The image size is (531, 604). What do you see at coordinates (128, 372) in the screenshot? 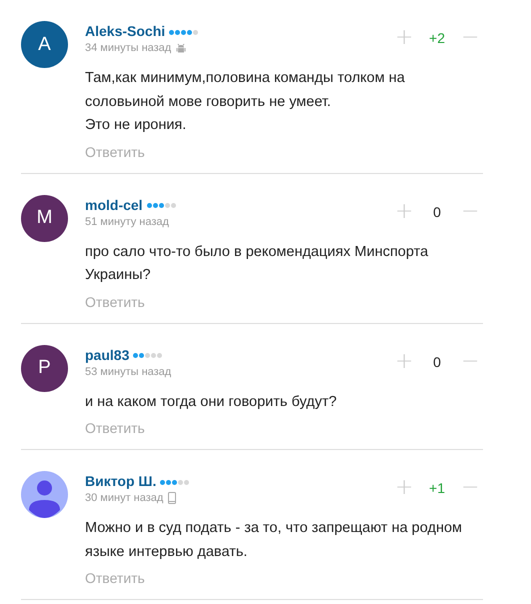
I see `comment-time: 53 минуты назад` at bounding box center [128, 372].